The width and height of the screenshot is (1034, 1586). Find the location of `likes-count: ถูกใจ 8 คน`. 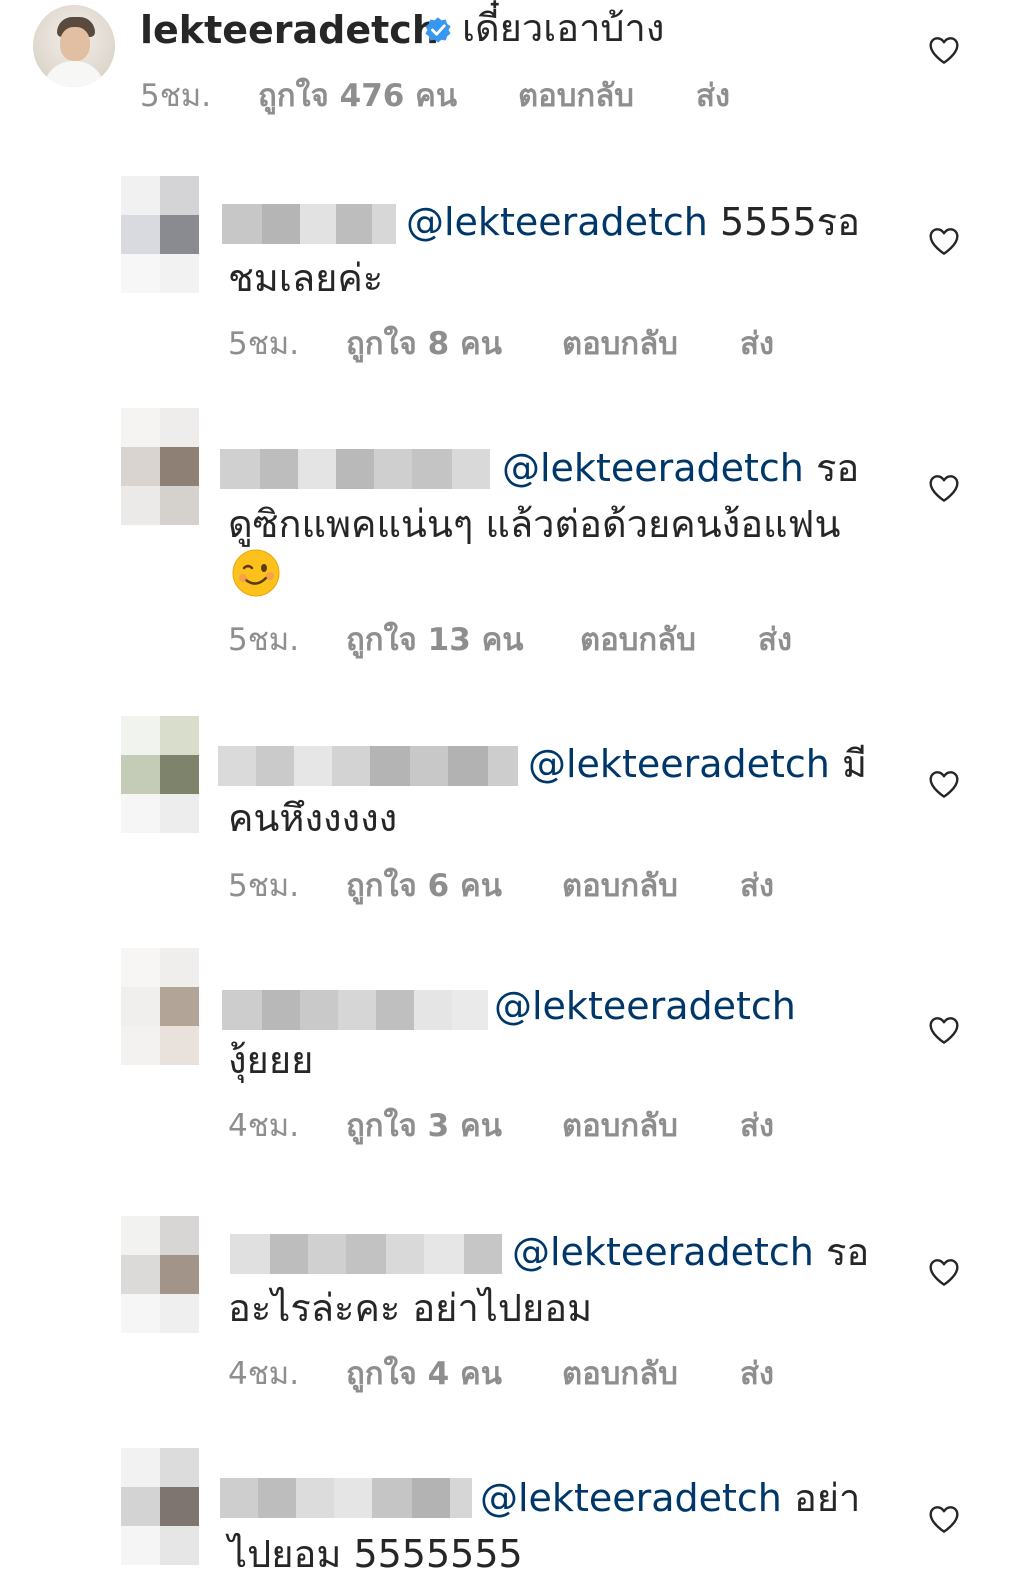

likes-count: ถูกใจ 8 คน is located at coordinates (424, 344).